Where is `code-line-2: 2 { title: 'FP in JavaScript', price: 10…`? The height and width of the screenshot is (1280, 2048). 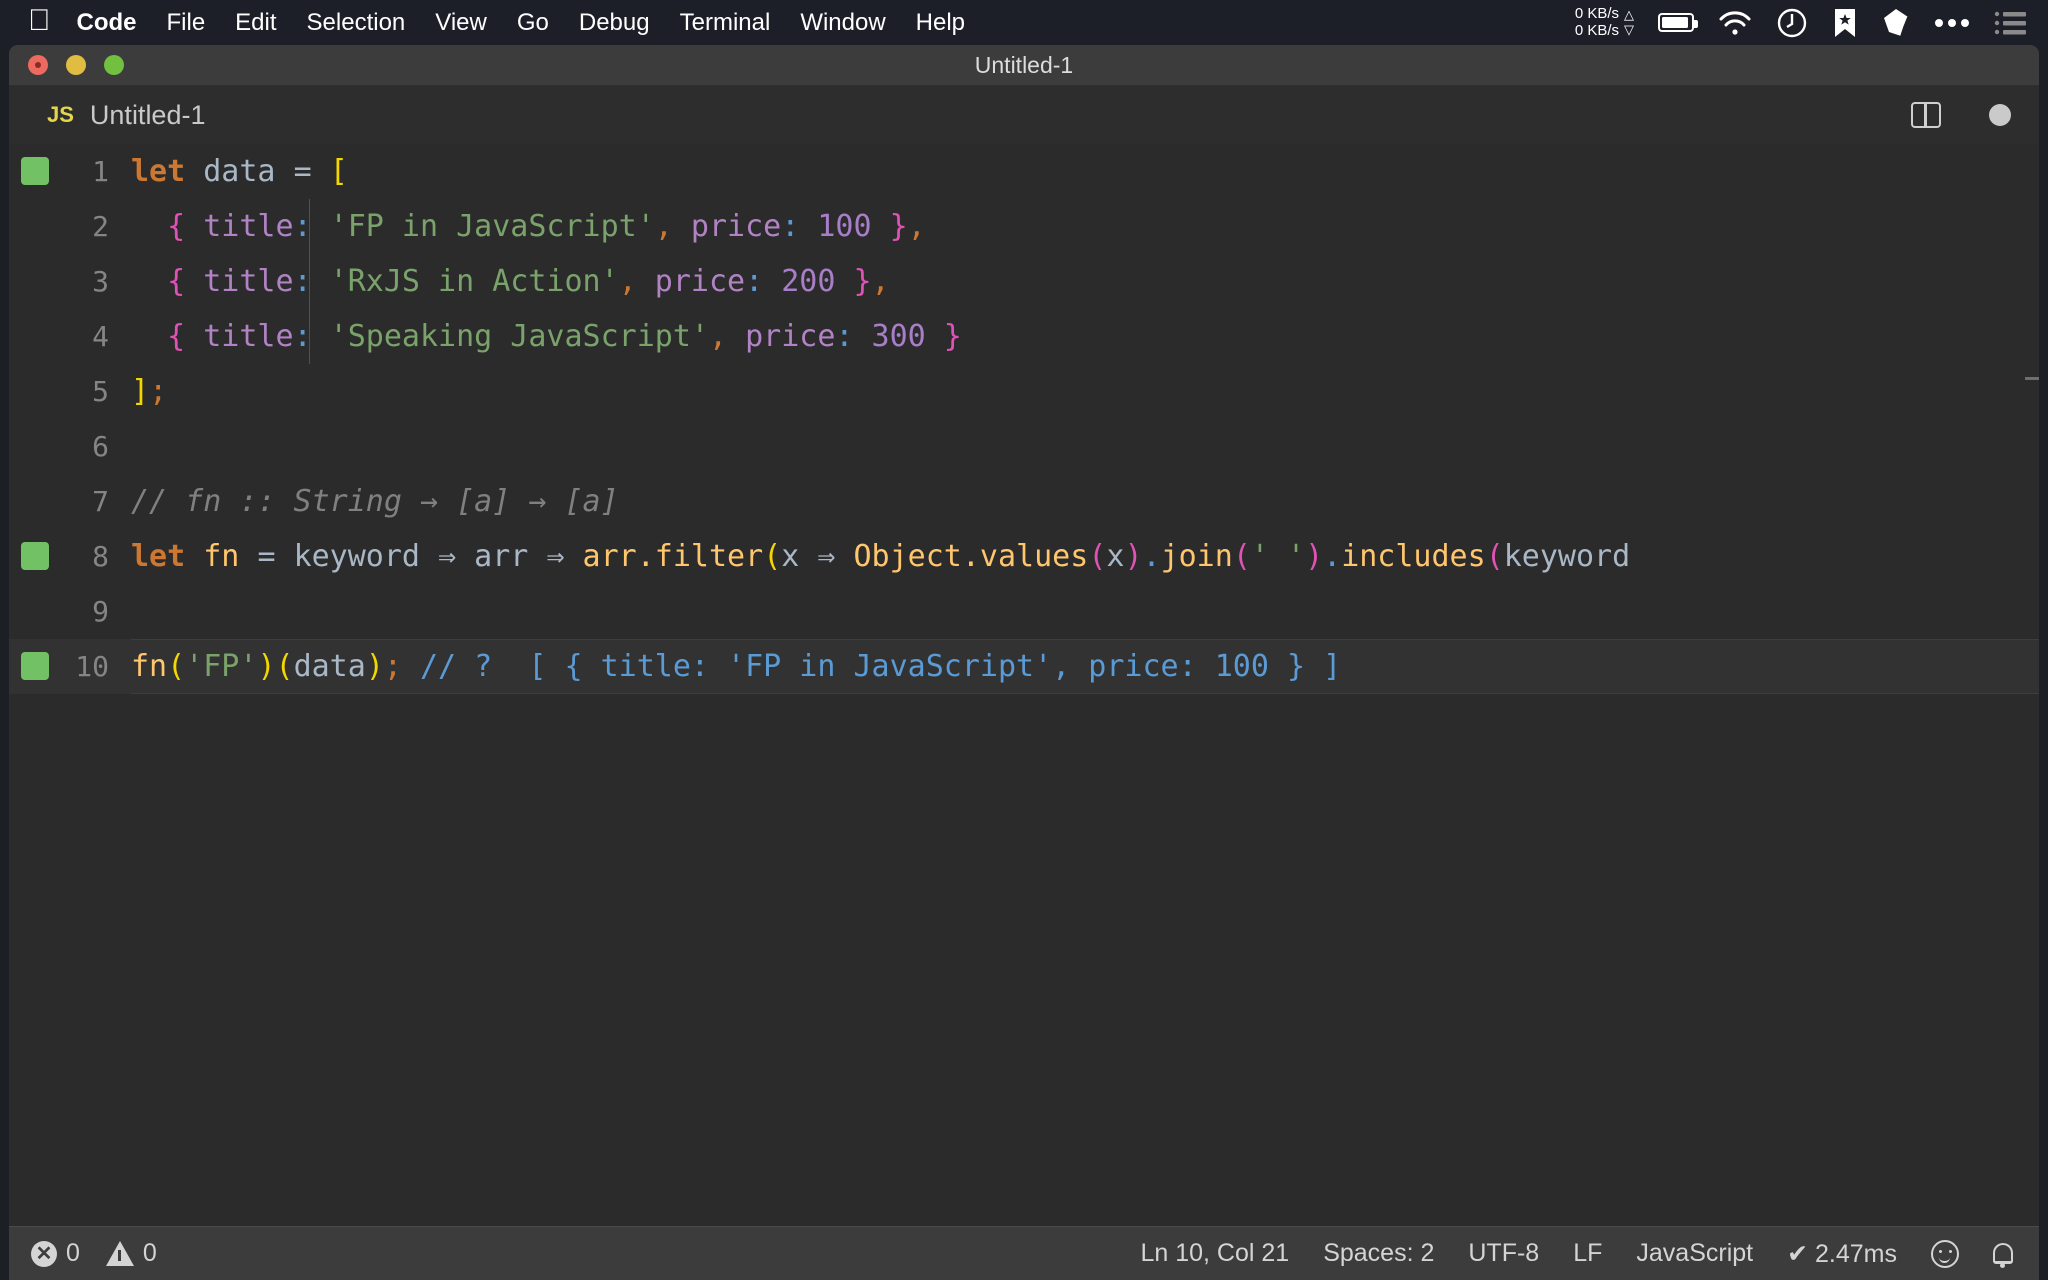 code-line-2: 2 { title: 'FP in JavaScript', price: 10… is located at coordinates (1024, 226).